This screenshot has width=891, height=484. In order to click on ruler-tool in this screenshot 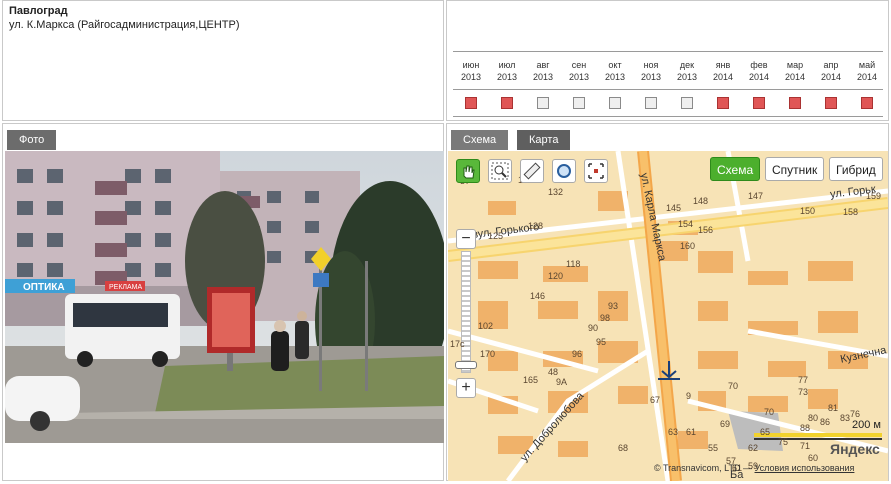, I will do `click(532, 171)`.